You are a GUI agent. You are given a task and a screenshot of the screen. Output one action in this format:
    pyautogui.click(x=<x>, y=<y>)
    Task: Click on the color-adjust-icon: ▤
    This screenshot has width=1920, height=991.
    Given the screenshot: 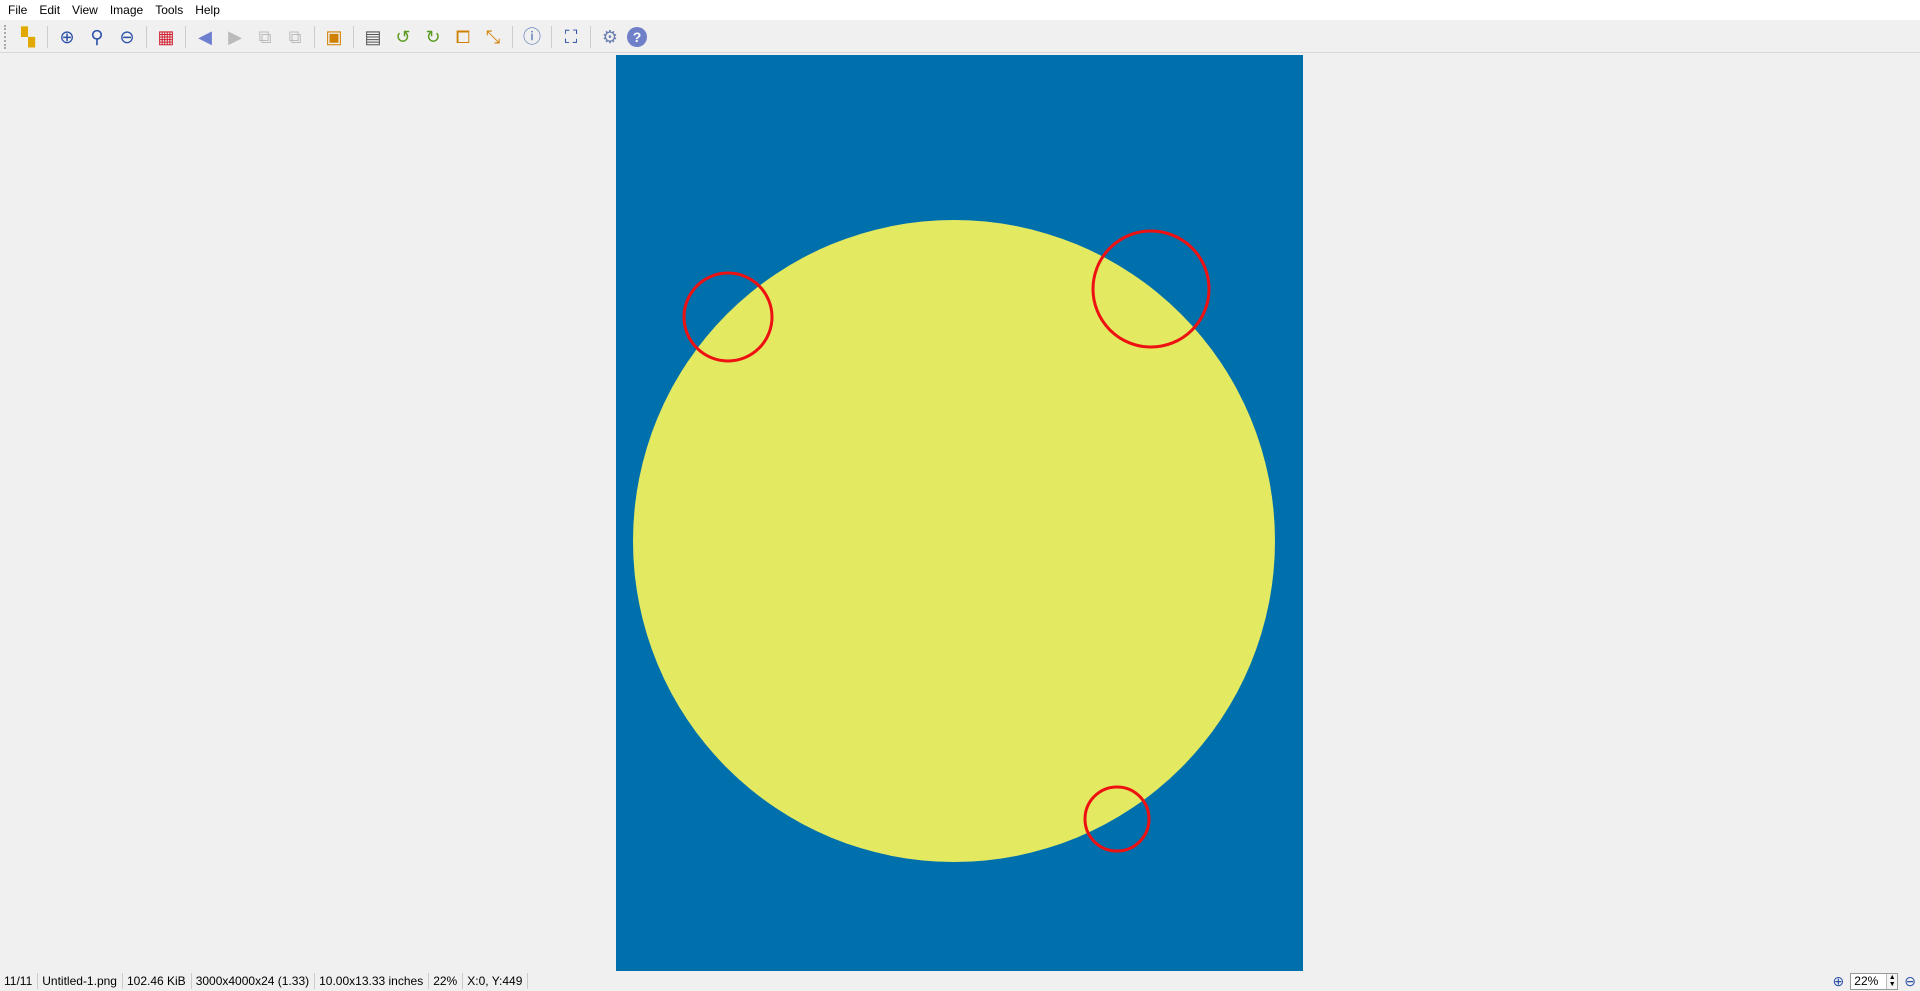 What is the action you would take?
    pyautogui.click(x=373, y=37)
    